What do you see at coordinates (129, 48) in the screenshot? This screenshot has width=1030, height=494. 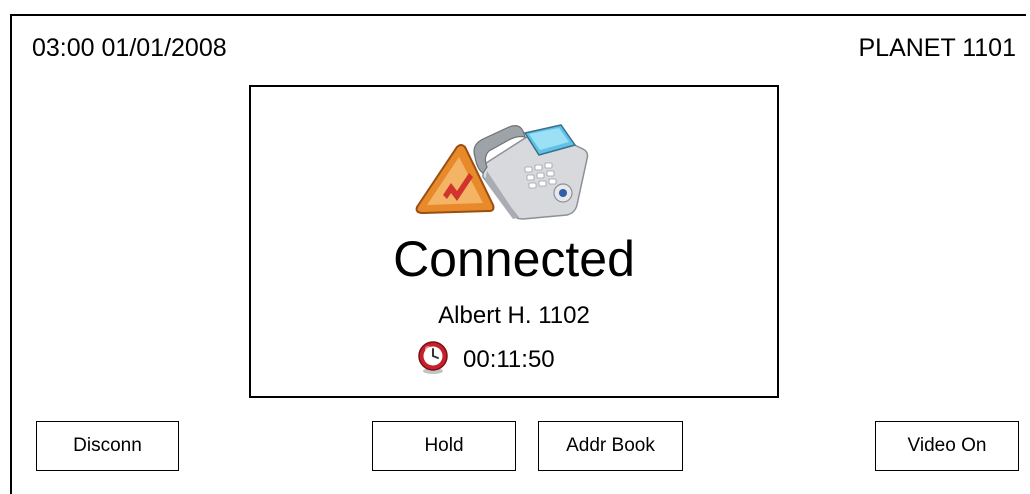 I see `datetime-display: 03:00 01/01/2008` at bounding box center [129, 48].